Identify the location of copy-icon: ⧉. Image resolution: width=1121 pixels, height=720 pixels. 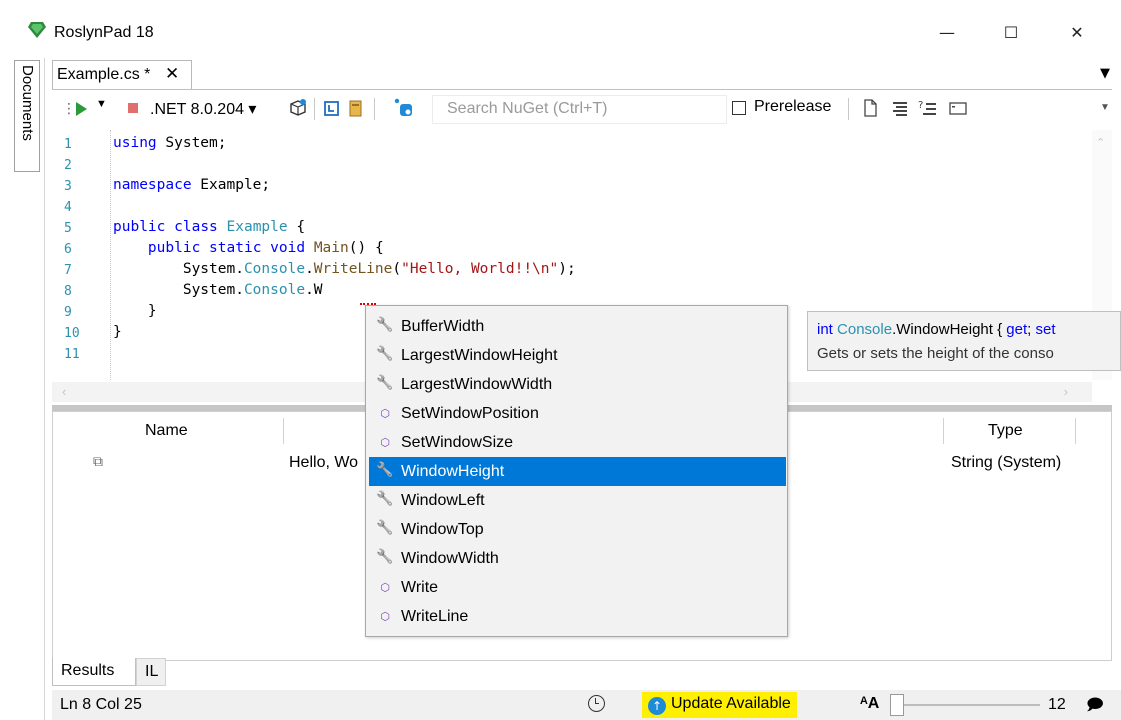
(98, 462).